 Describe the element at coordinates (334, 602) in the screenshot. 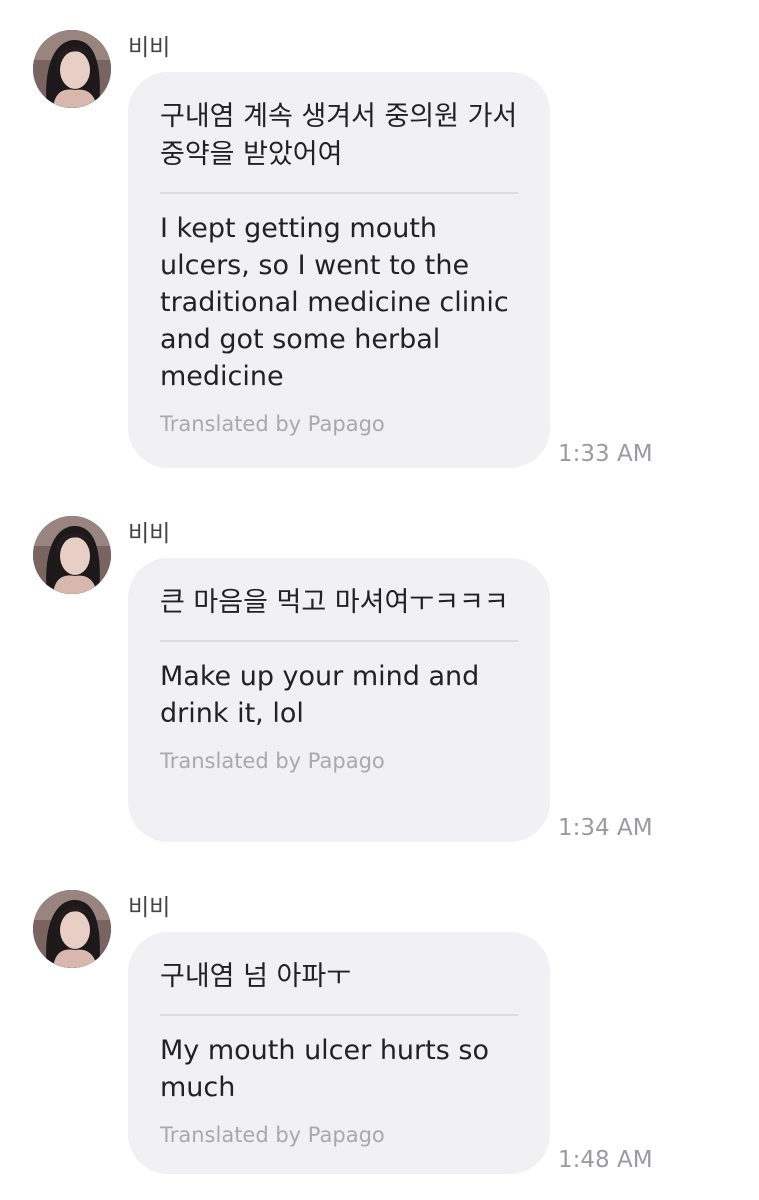

I see `original-message-text: 큰 마음을 먹고 마셔여ㅜㅋㅋㅋ` at that location.